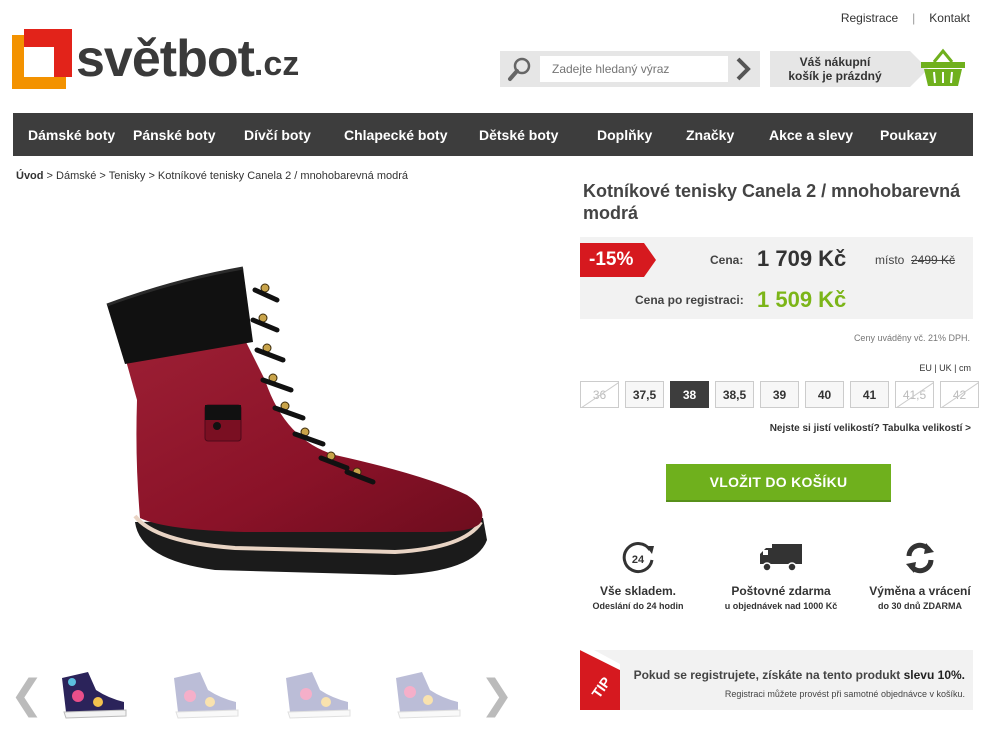 This screenshot has height=733, width=988. What do you see at coordinates (165, 59) in the screenshot?
I see `logo-name: světbot` at bounding box center [165, 59].